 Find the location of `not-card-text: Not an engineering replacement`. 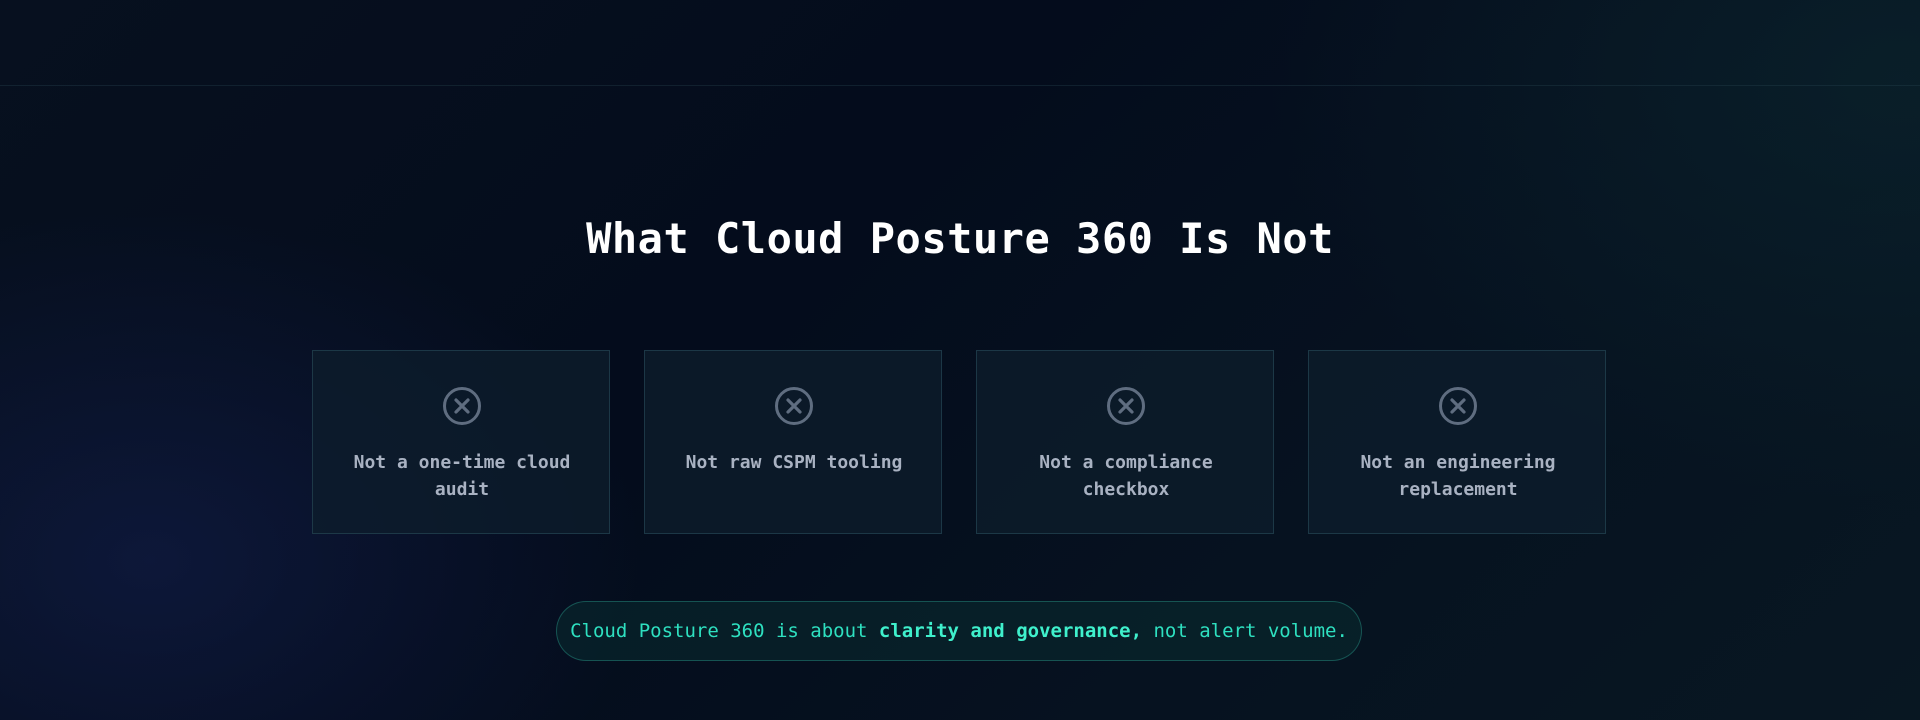

not-card-text: Not an engineering replacement is located at coordinates (1458, 476).